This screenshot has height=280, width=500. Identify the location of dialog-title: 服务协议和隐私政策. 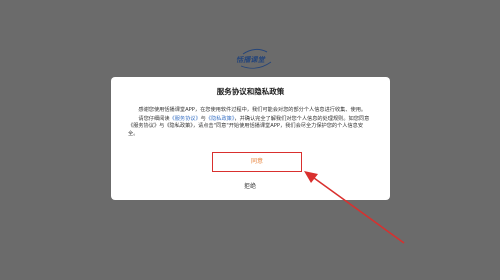
(250, 91).